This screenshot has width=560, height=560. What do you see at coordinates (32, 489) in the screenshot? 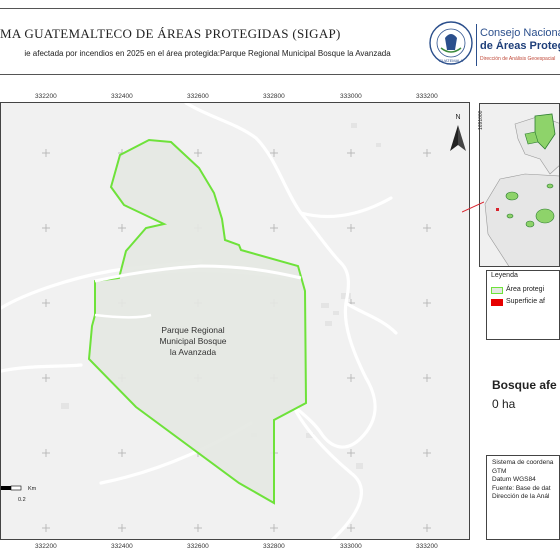
I see `scale-unit: Km` at bounding box center [32, 489].